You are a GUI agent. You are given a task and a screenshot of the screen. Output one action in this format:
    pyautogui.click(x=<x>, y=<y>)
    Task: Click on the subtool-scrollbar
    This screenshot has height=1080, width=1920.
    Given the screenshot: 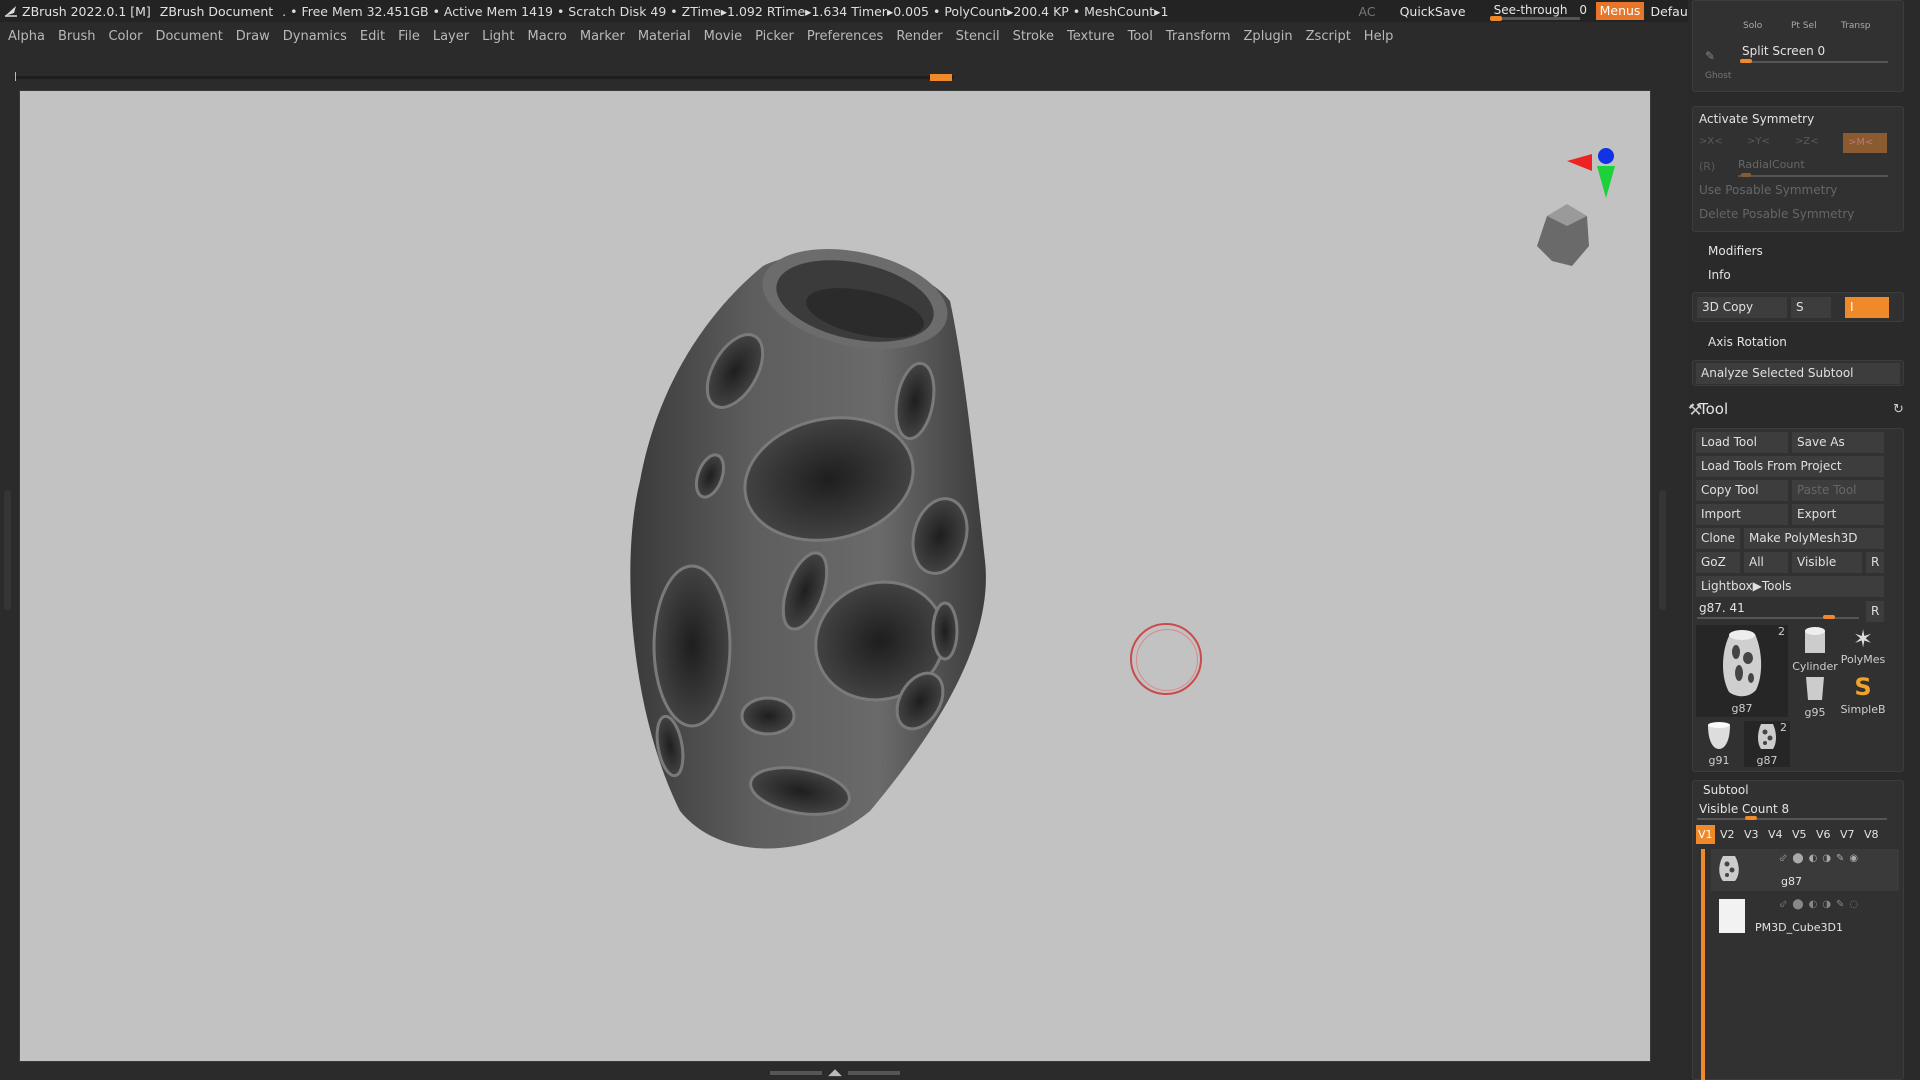 What is the action you would take?
    pyautogui.click(x=1703, y=964)
    